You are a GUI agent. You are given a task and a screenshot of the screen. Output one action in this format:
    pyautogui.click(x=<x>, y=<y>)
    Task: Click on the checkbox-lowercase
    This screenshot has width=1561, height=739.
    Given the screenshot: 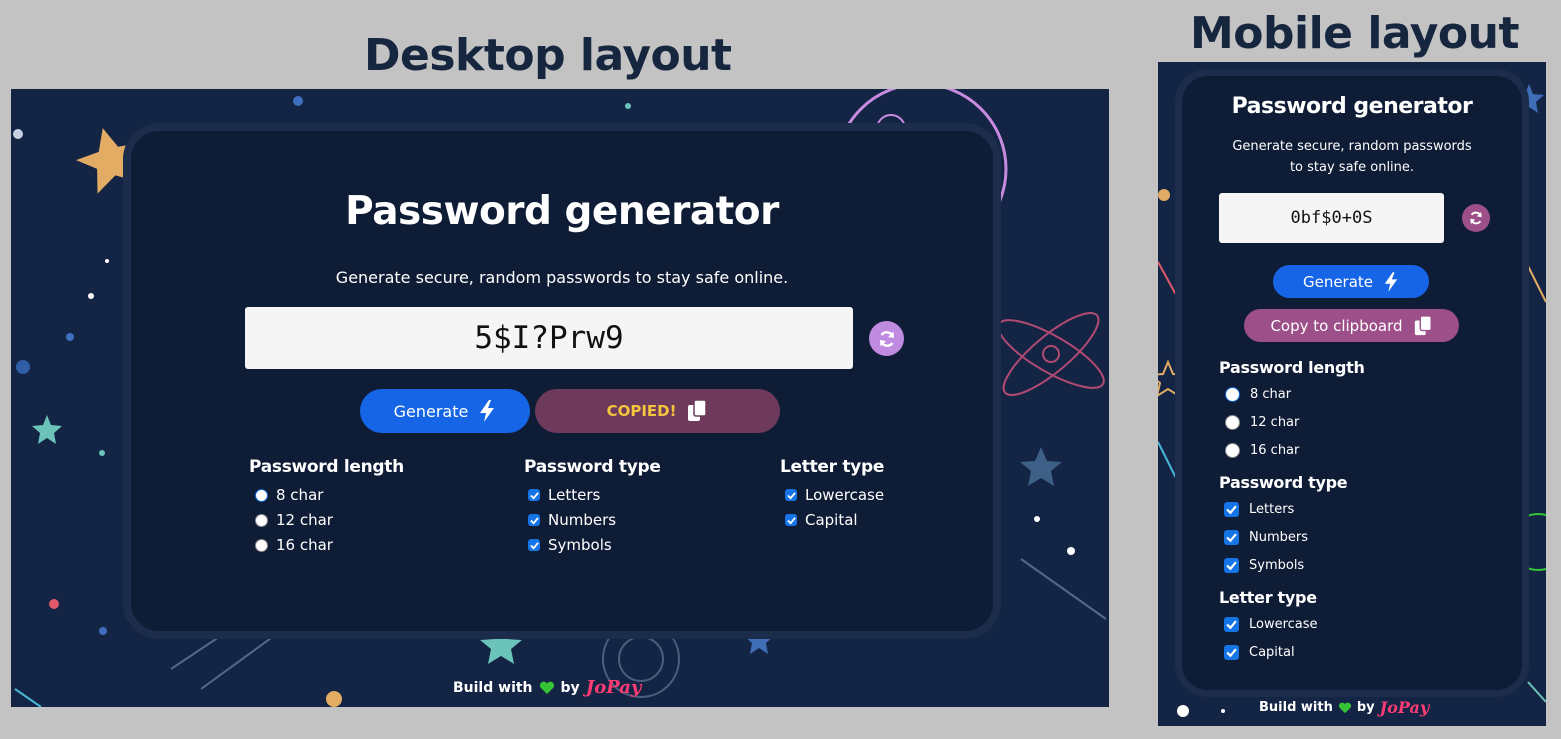 What is the action you would take?
    pyautogui.click(x=791, y=495)
    